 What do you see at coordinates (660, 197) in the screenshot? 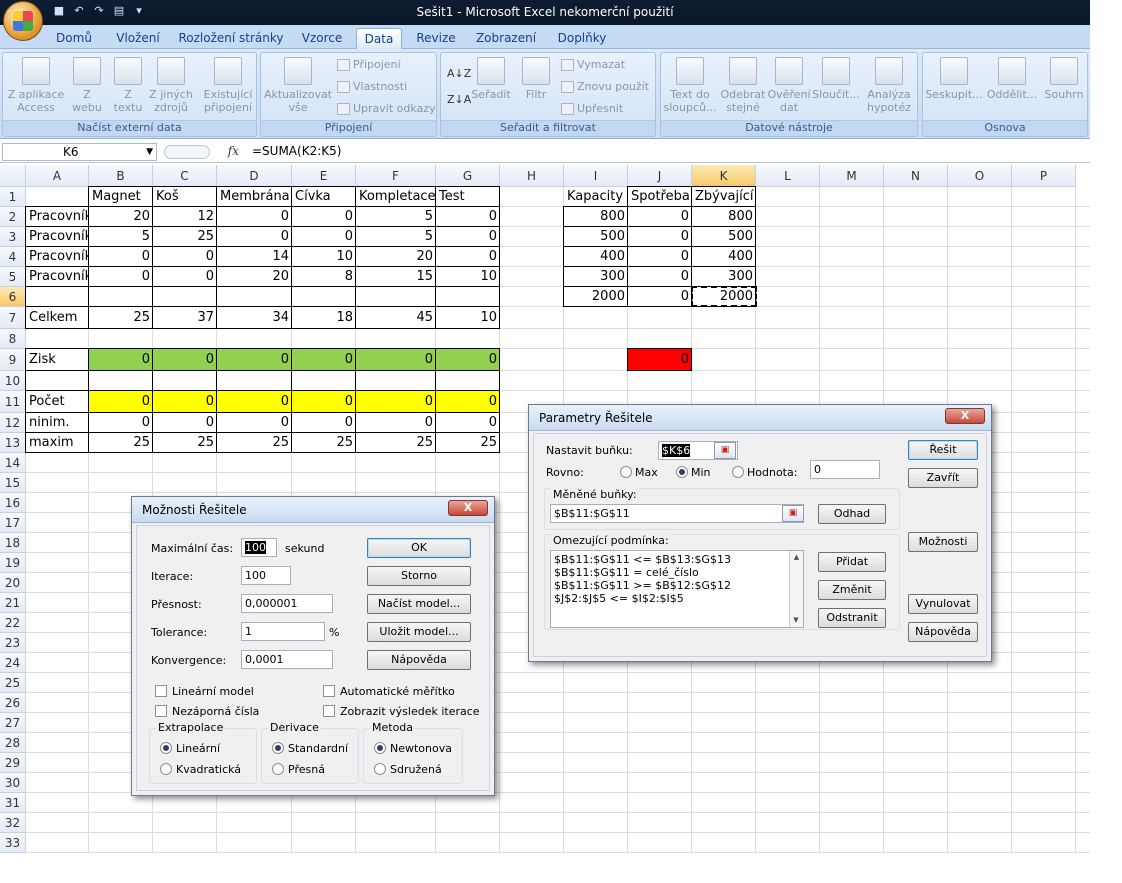
I see `column-title: Spotřeba` at bounding box center [660, 197].